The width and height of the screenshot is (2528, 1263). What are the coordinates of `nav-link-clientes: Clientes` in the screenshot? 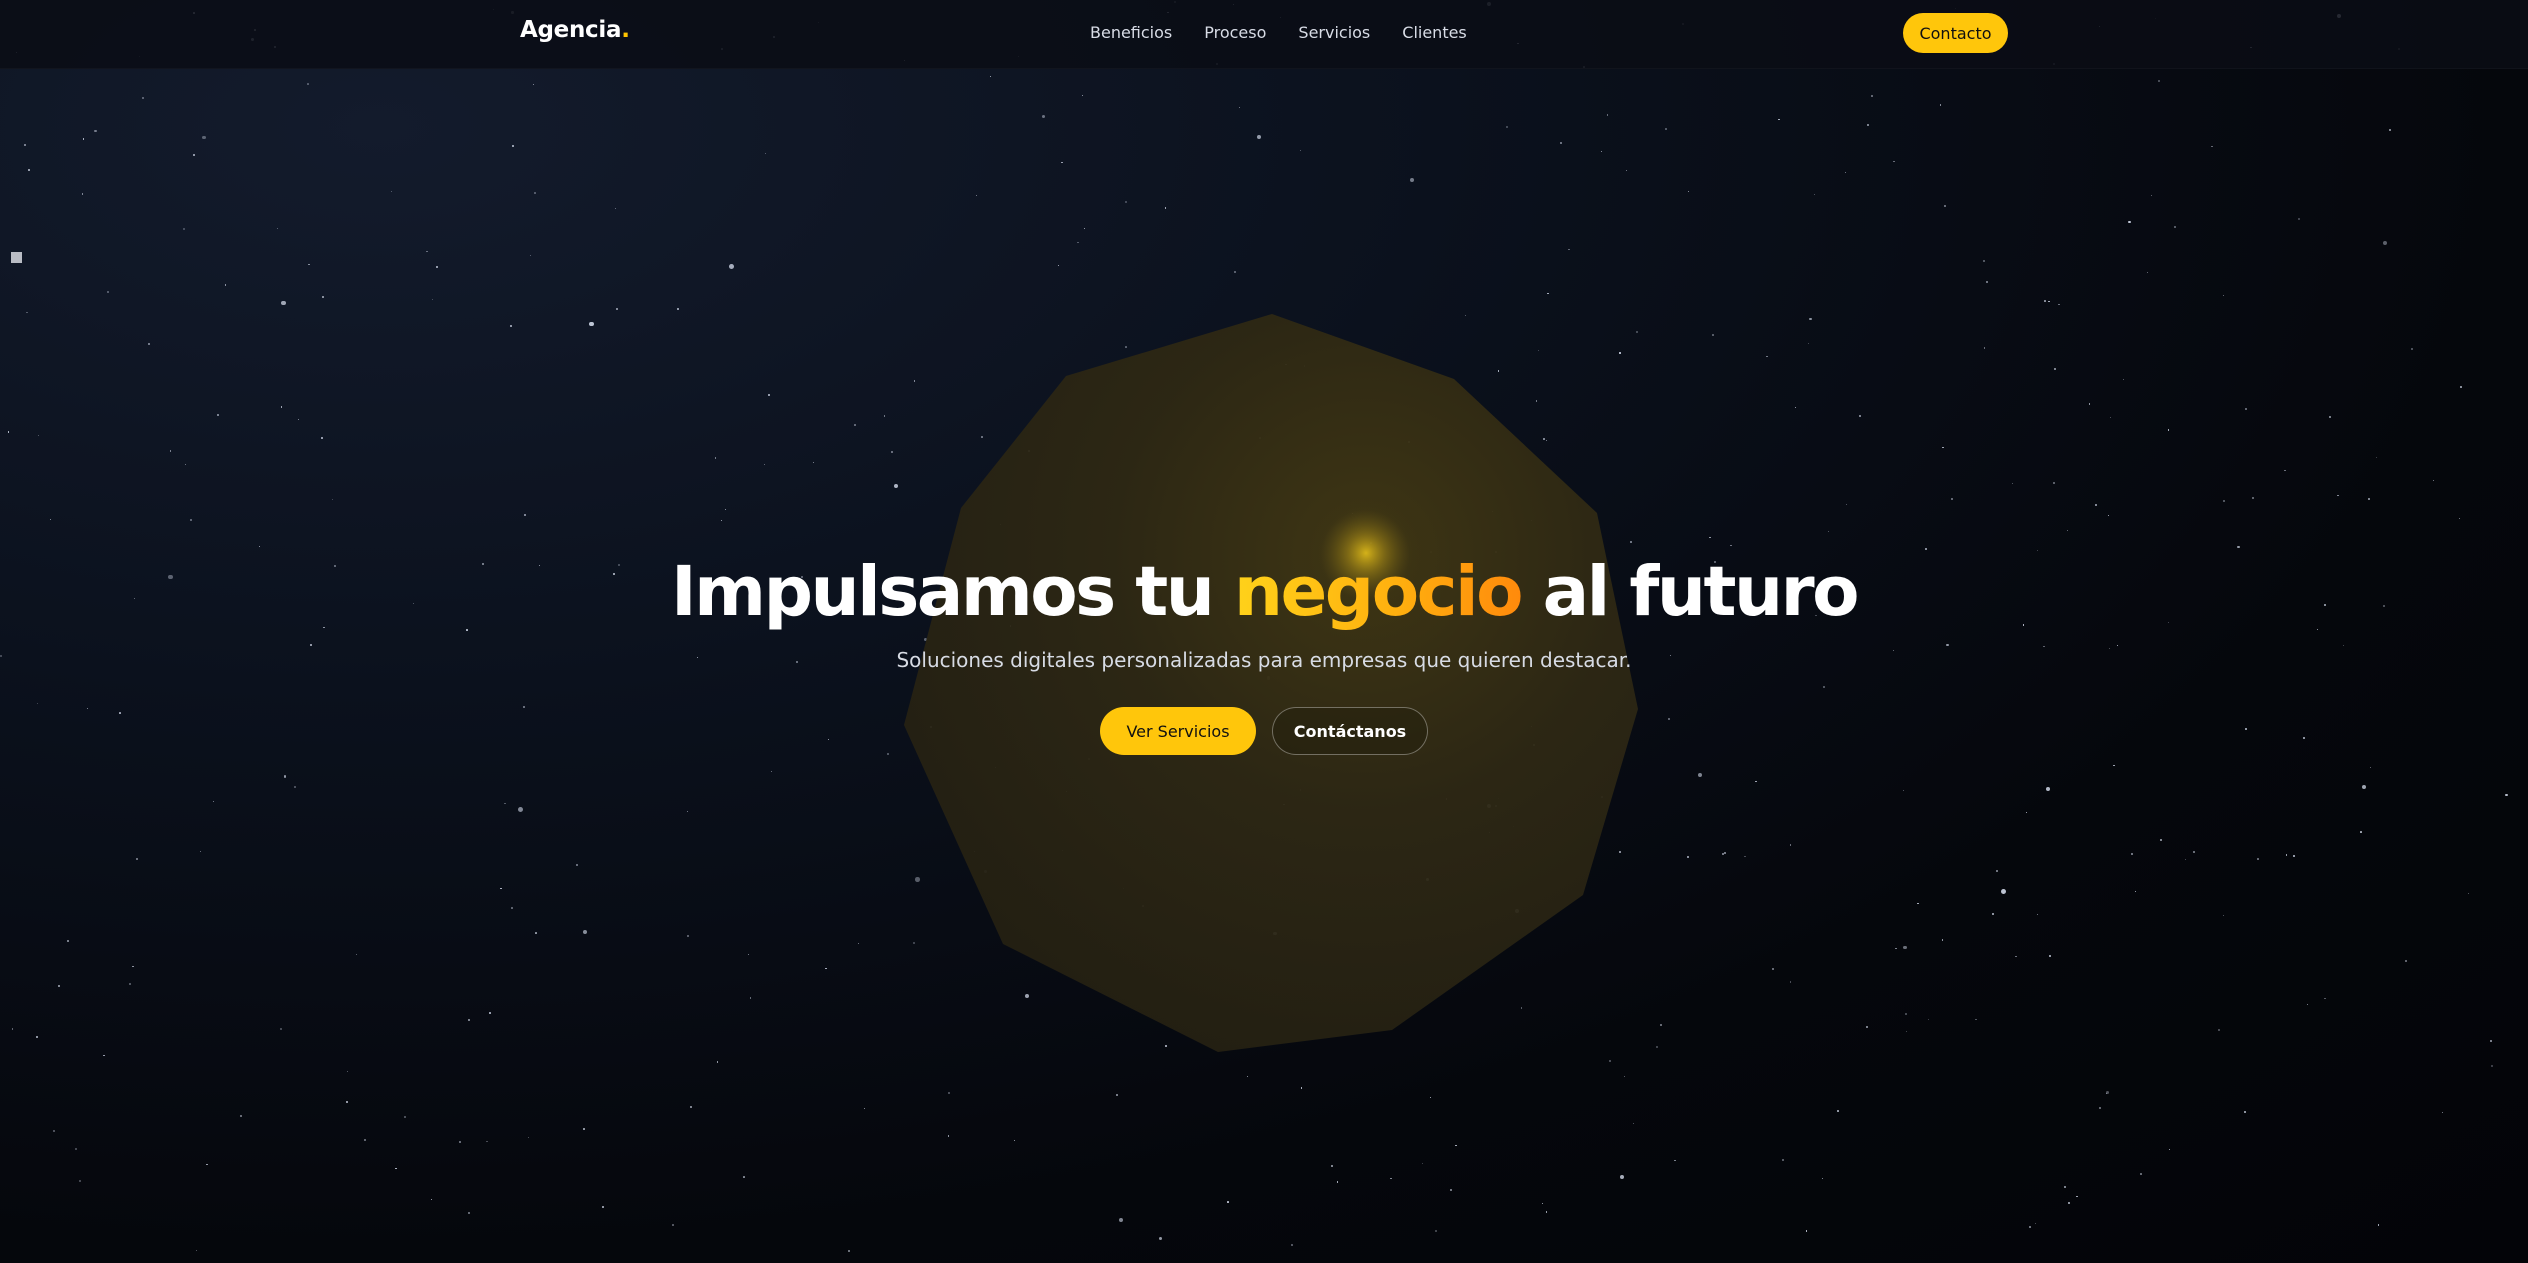 It's located at (1434, 32).